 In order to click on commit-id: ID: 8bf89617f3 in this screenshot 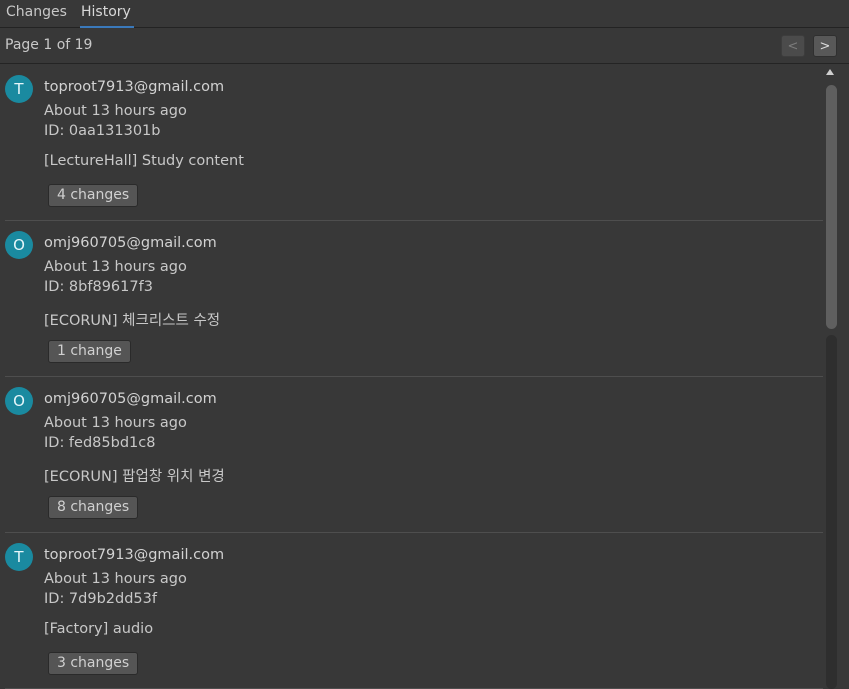, I will do `click(98, 287)`.